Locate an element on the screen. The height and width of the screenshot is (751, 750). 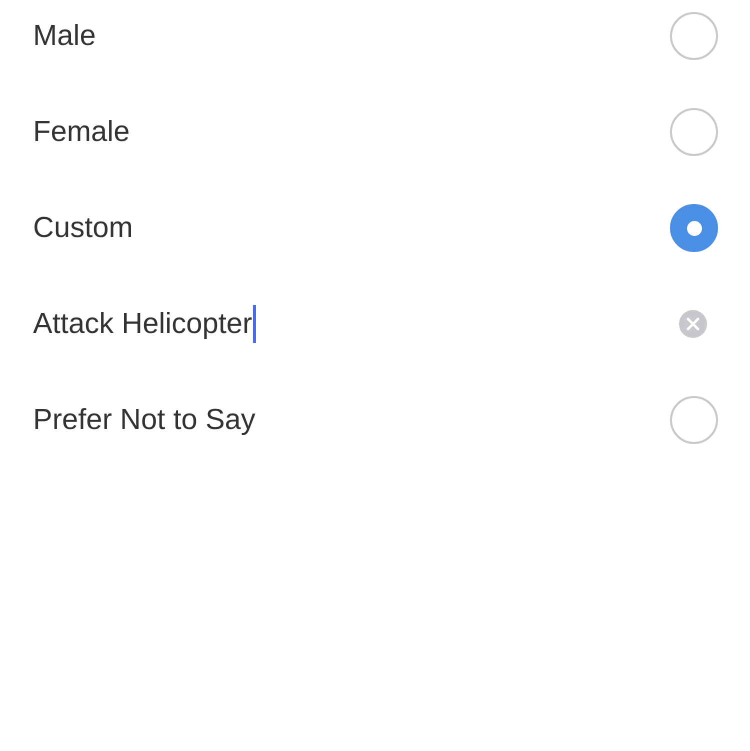
option-label: Prefer Not to Say is located at coordinates (144, 420).